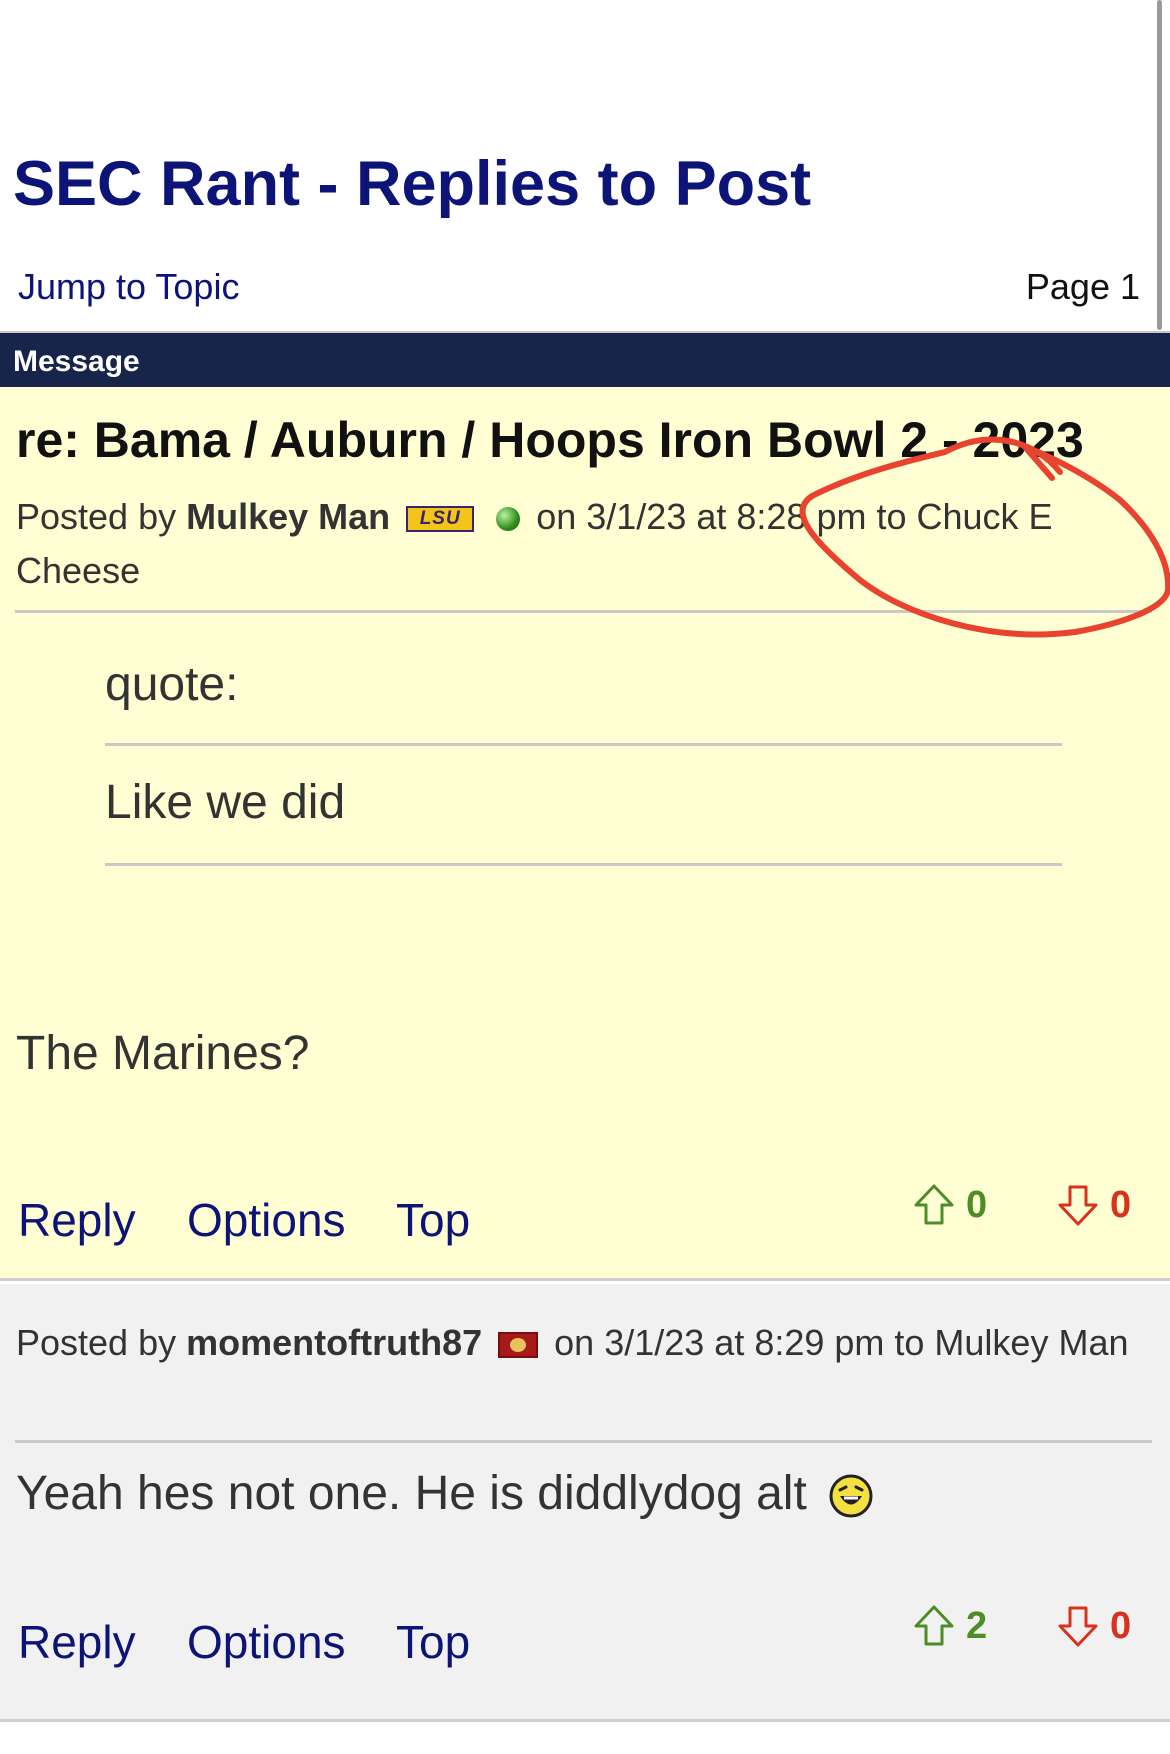  Describe the element at coordinates (977, 1204) in the screenshot. I see `upvote-count: 0` at that location.